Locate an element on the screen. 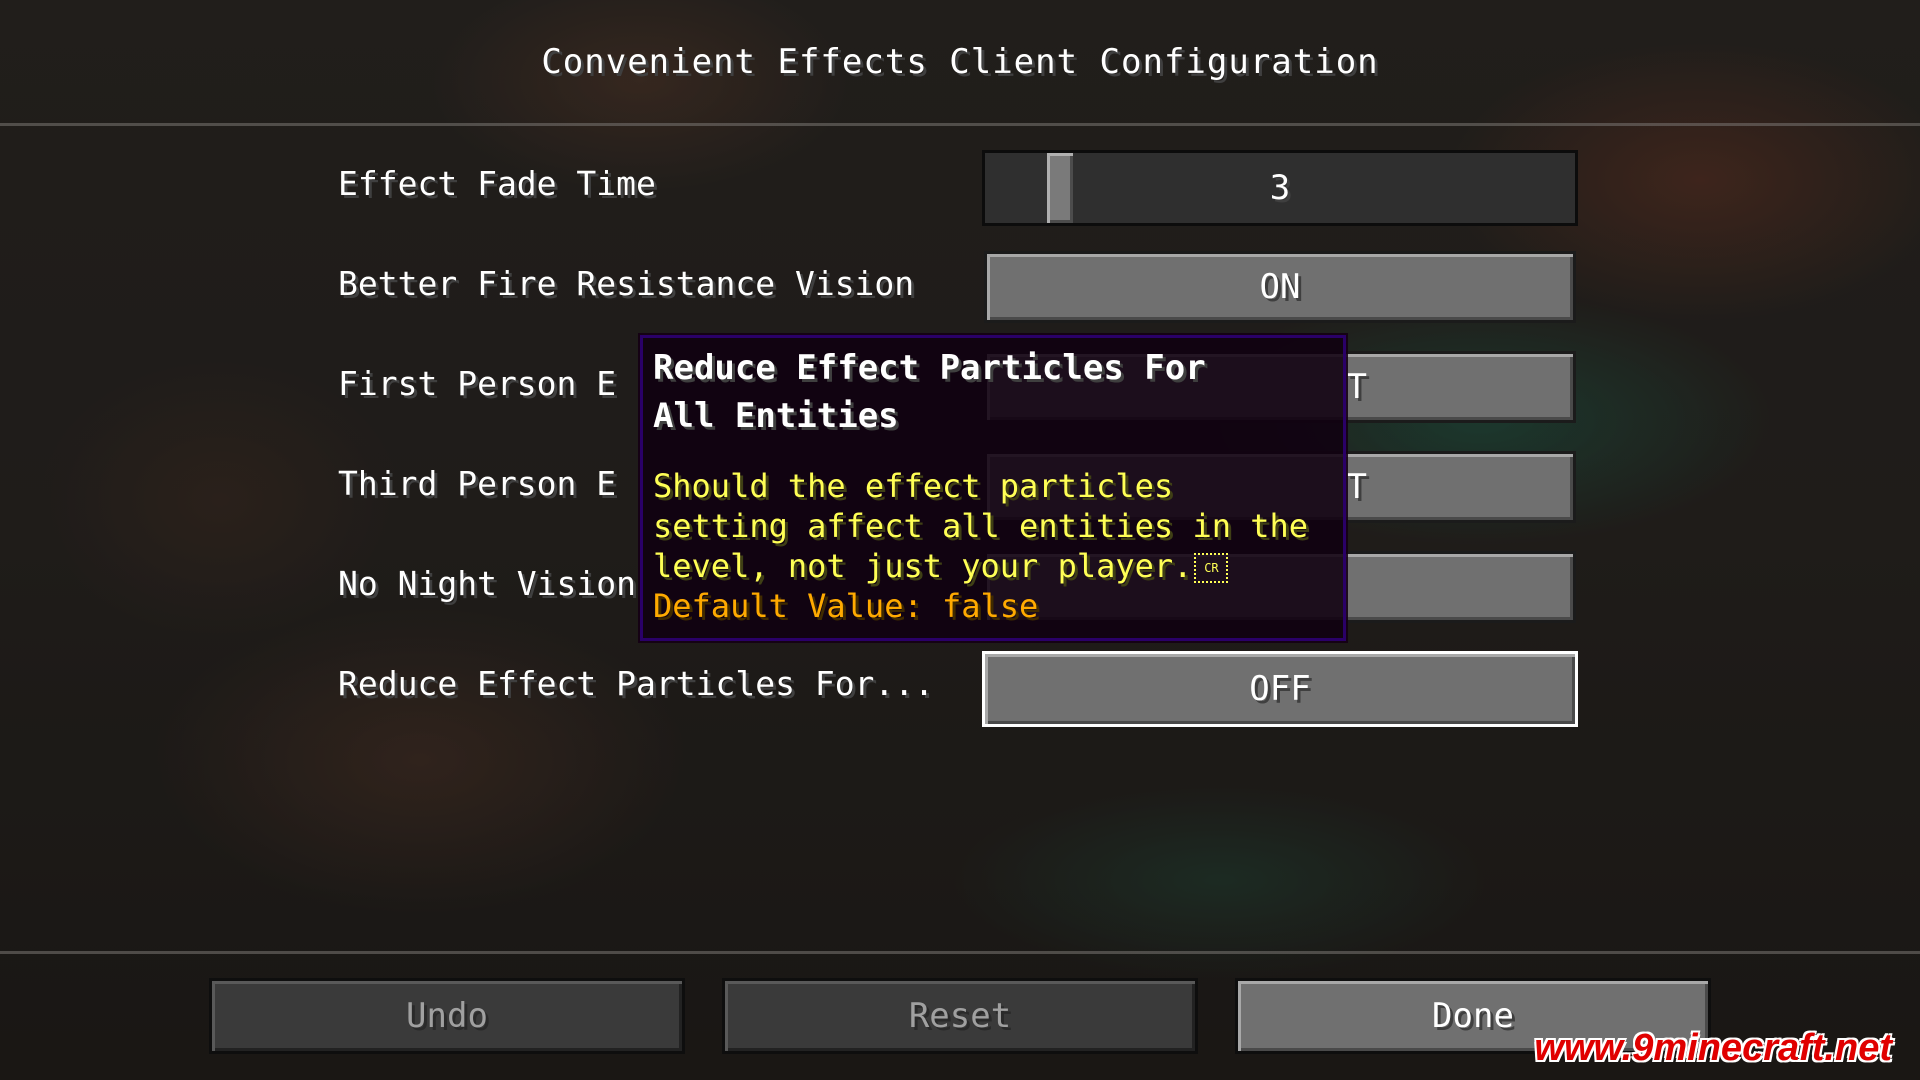  slider-value: 3 is located at coordinates (1280, 188).